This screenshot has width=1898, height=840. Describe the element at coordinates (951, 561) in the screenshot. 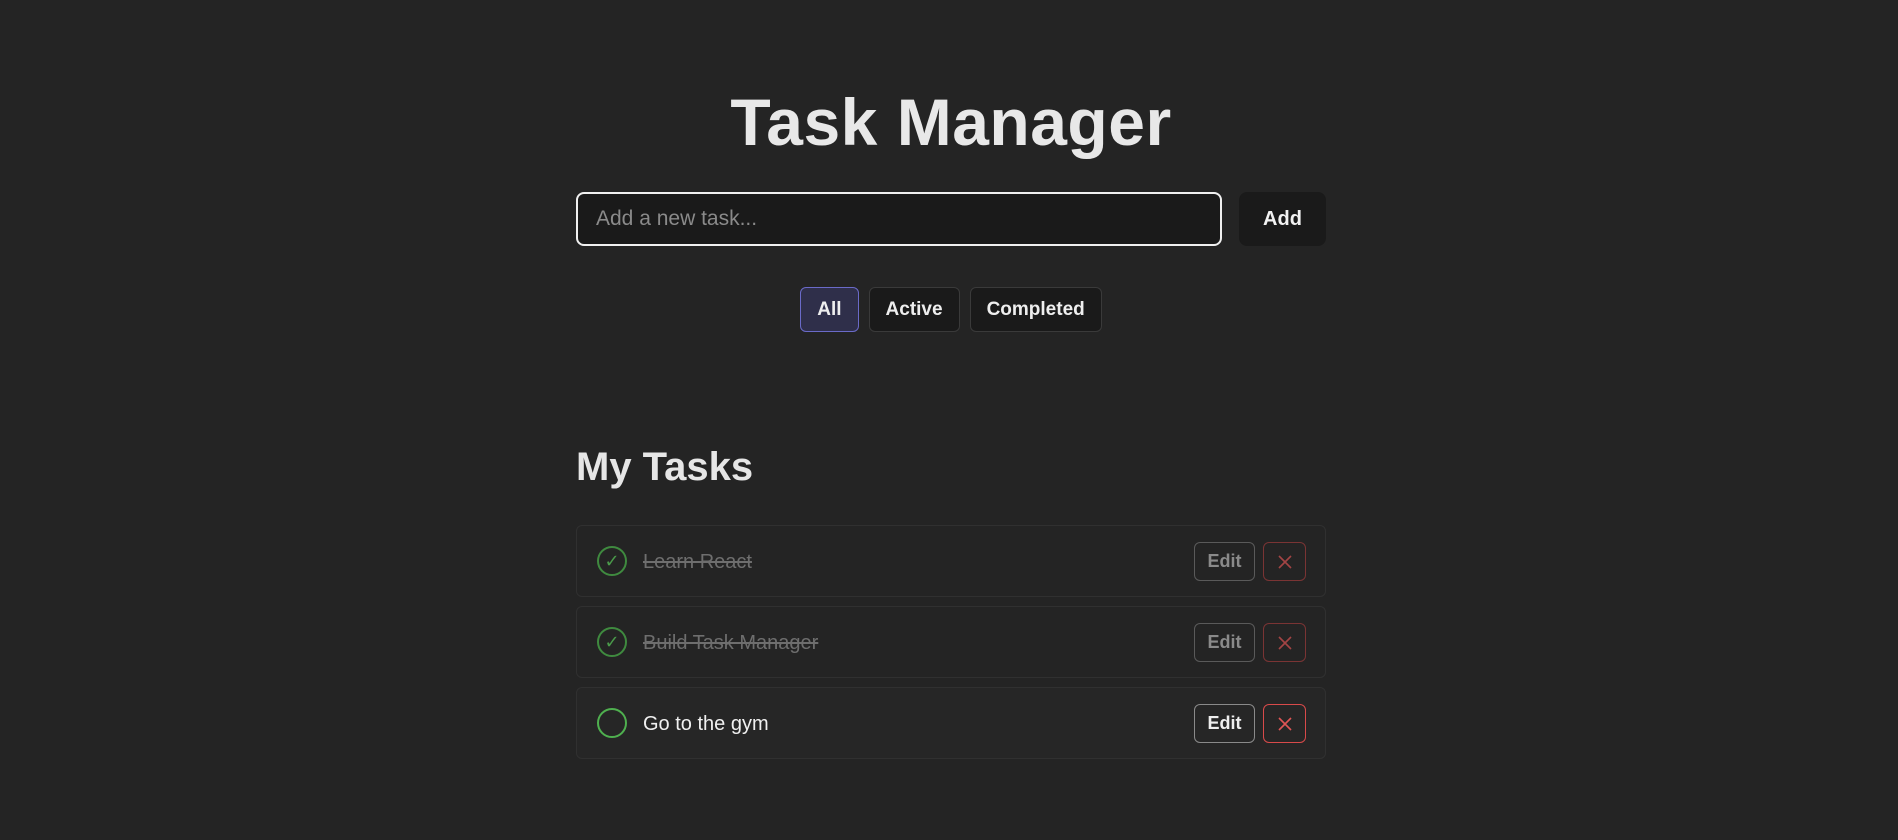

I see `task-item: ✓ Learn React Edit` at that location.